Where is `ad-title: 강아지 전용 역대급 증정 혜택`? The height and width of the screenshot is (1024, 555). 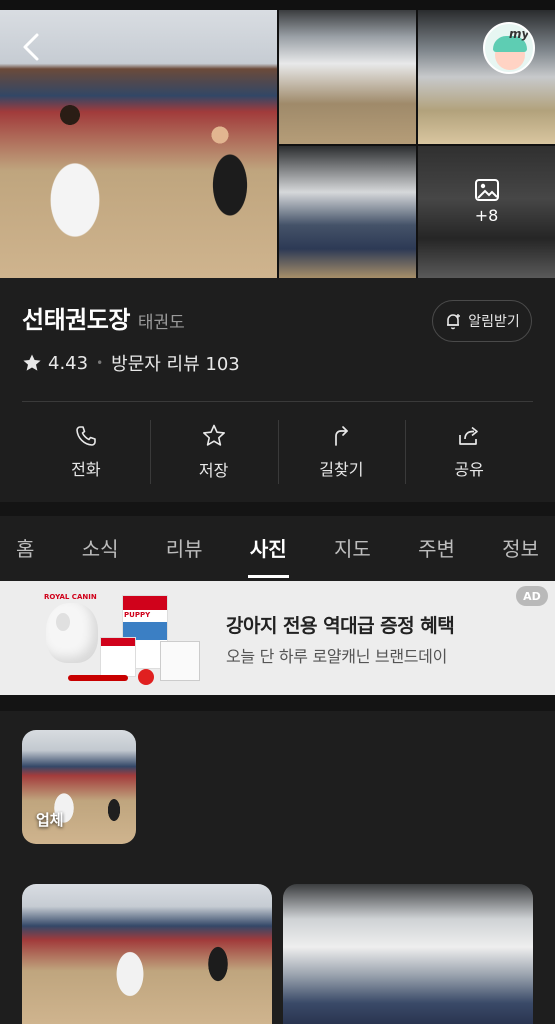
ad-title: 강아지 전용 역대급 증정 혜택 is located at coordinates (340, 626).